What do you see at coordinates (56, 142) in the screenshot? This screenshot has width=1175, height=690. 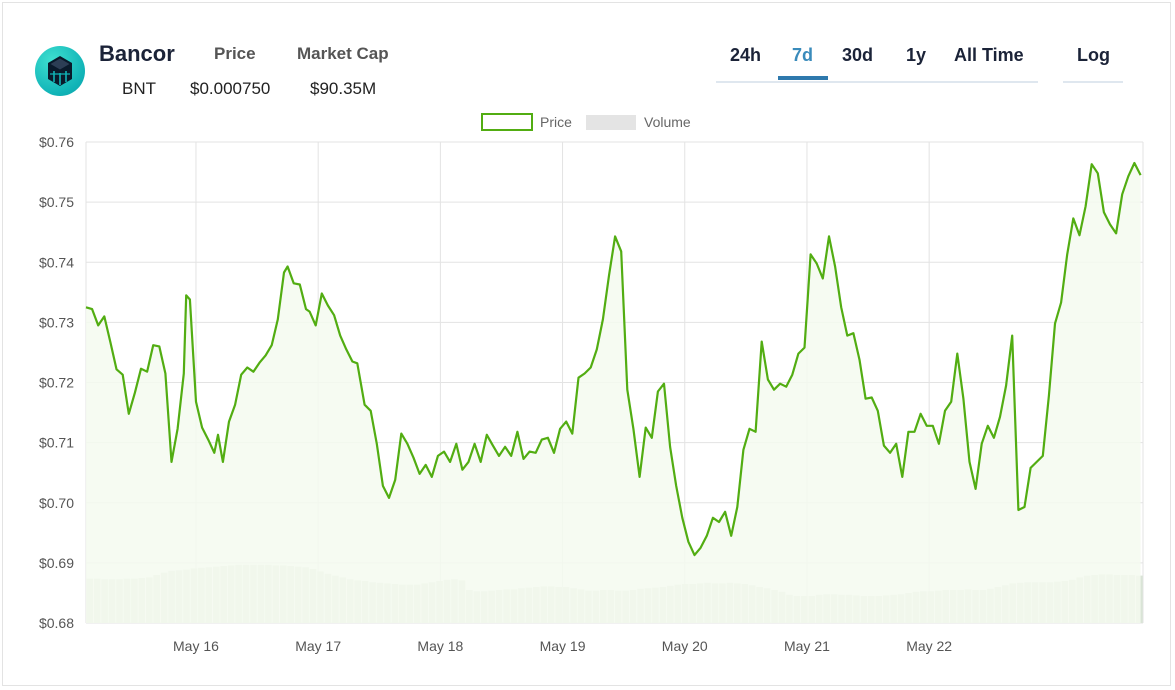 I see `y-tick-label: $0.76` at bounding box center [56, 142].